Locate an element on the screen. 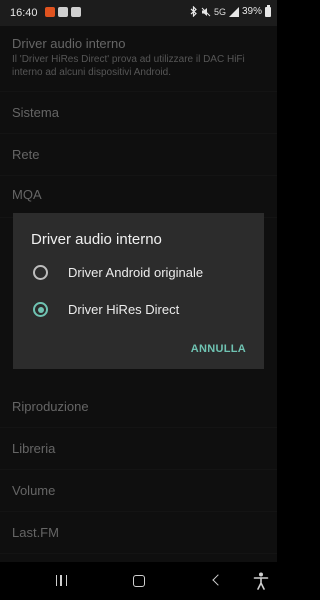 This screenshot has width=320, height=600. accessibility-icon is located at coordinates (261, 581).